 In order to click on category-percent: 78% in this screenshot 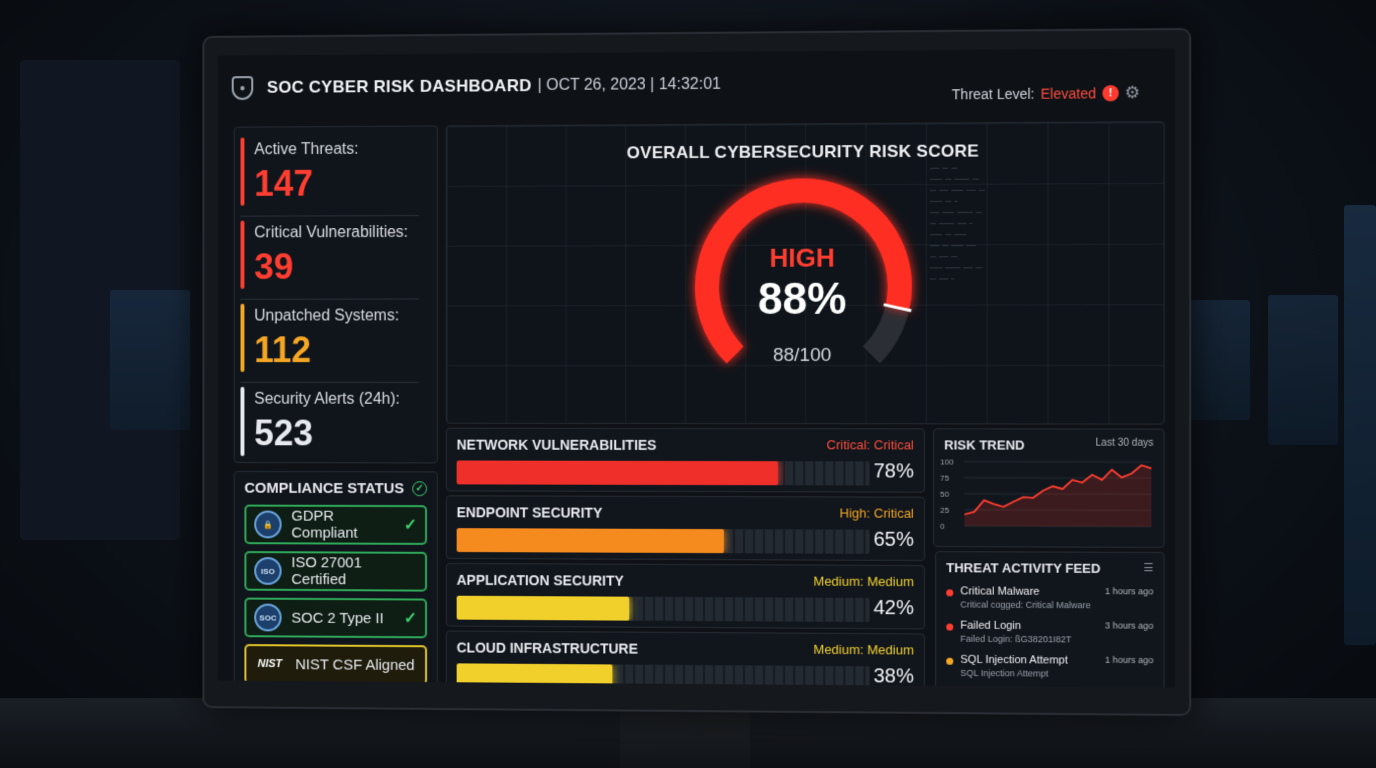, I will do `click(893, 471)`.